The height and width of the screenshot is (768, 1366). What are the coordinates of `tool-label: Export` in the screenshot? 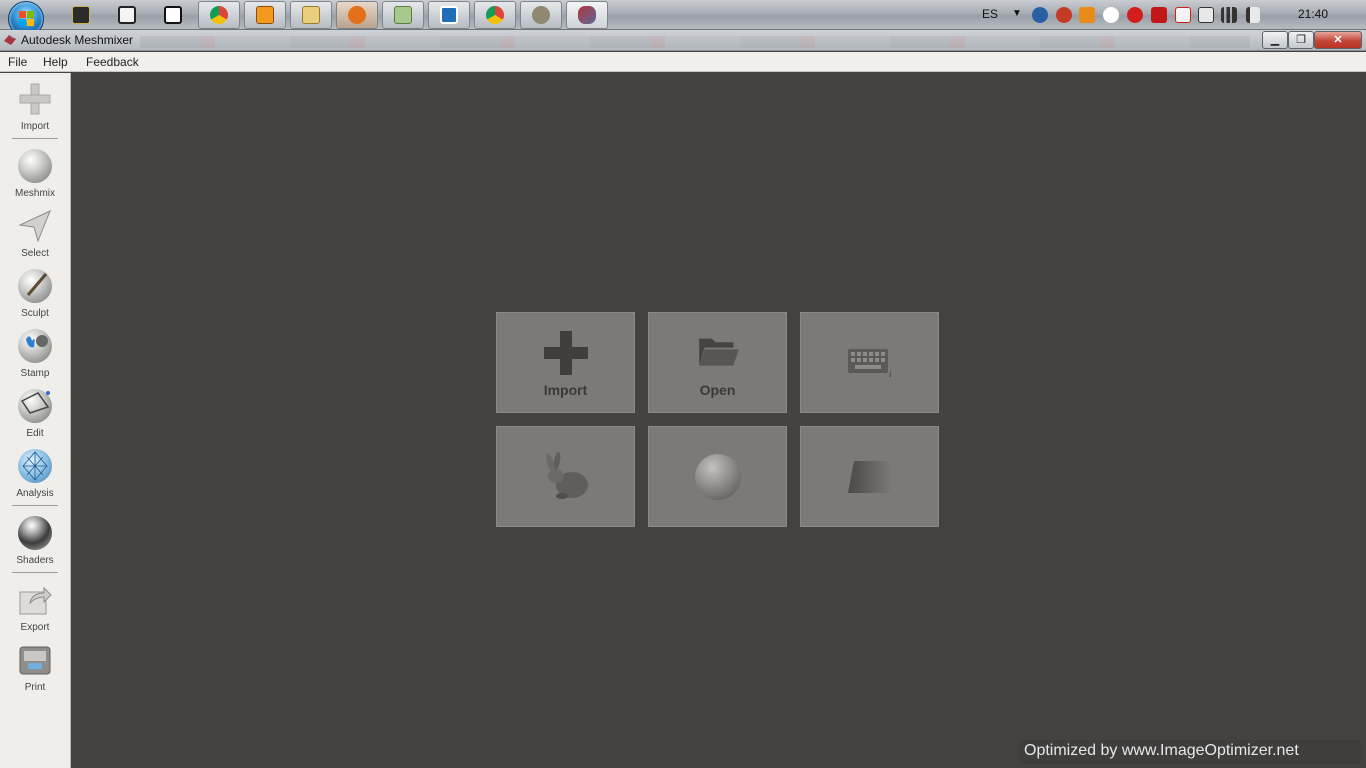 It's located at (35, 627).